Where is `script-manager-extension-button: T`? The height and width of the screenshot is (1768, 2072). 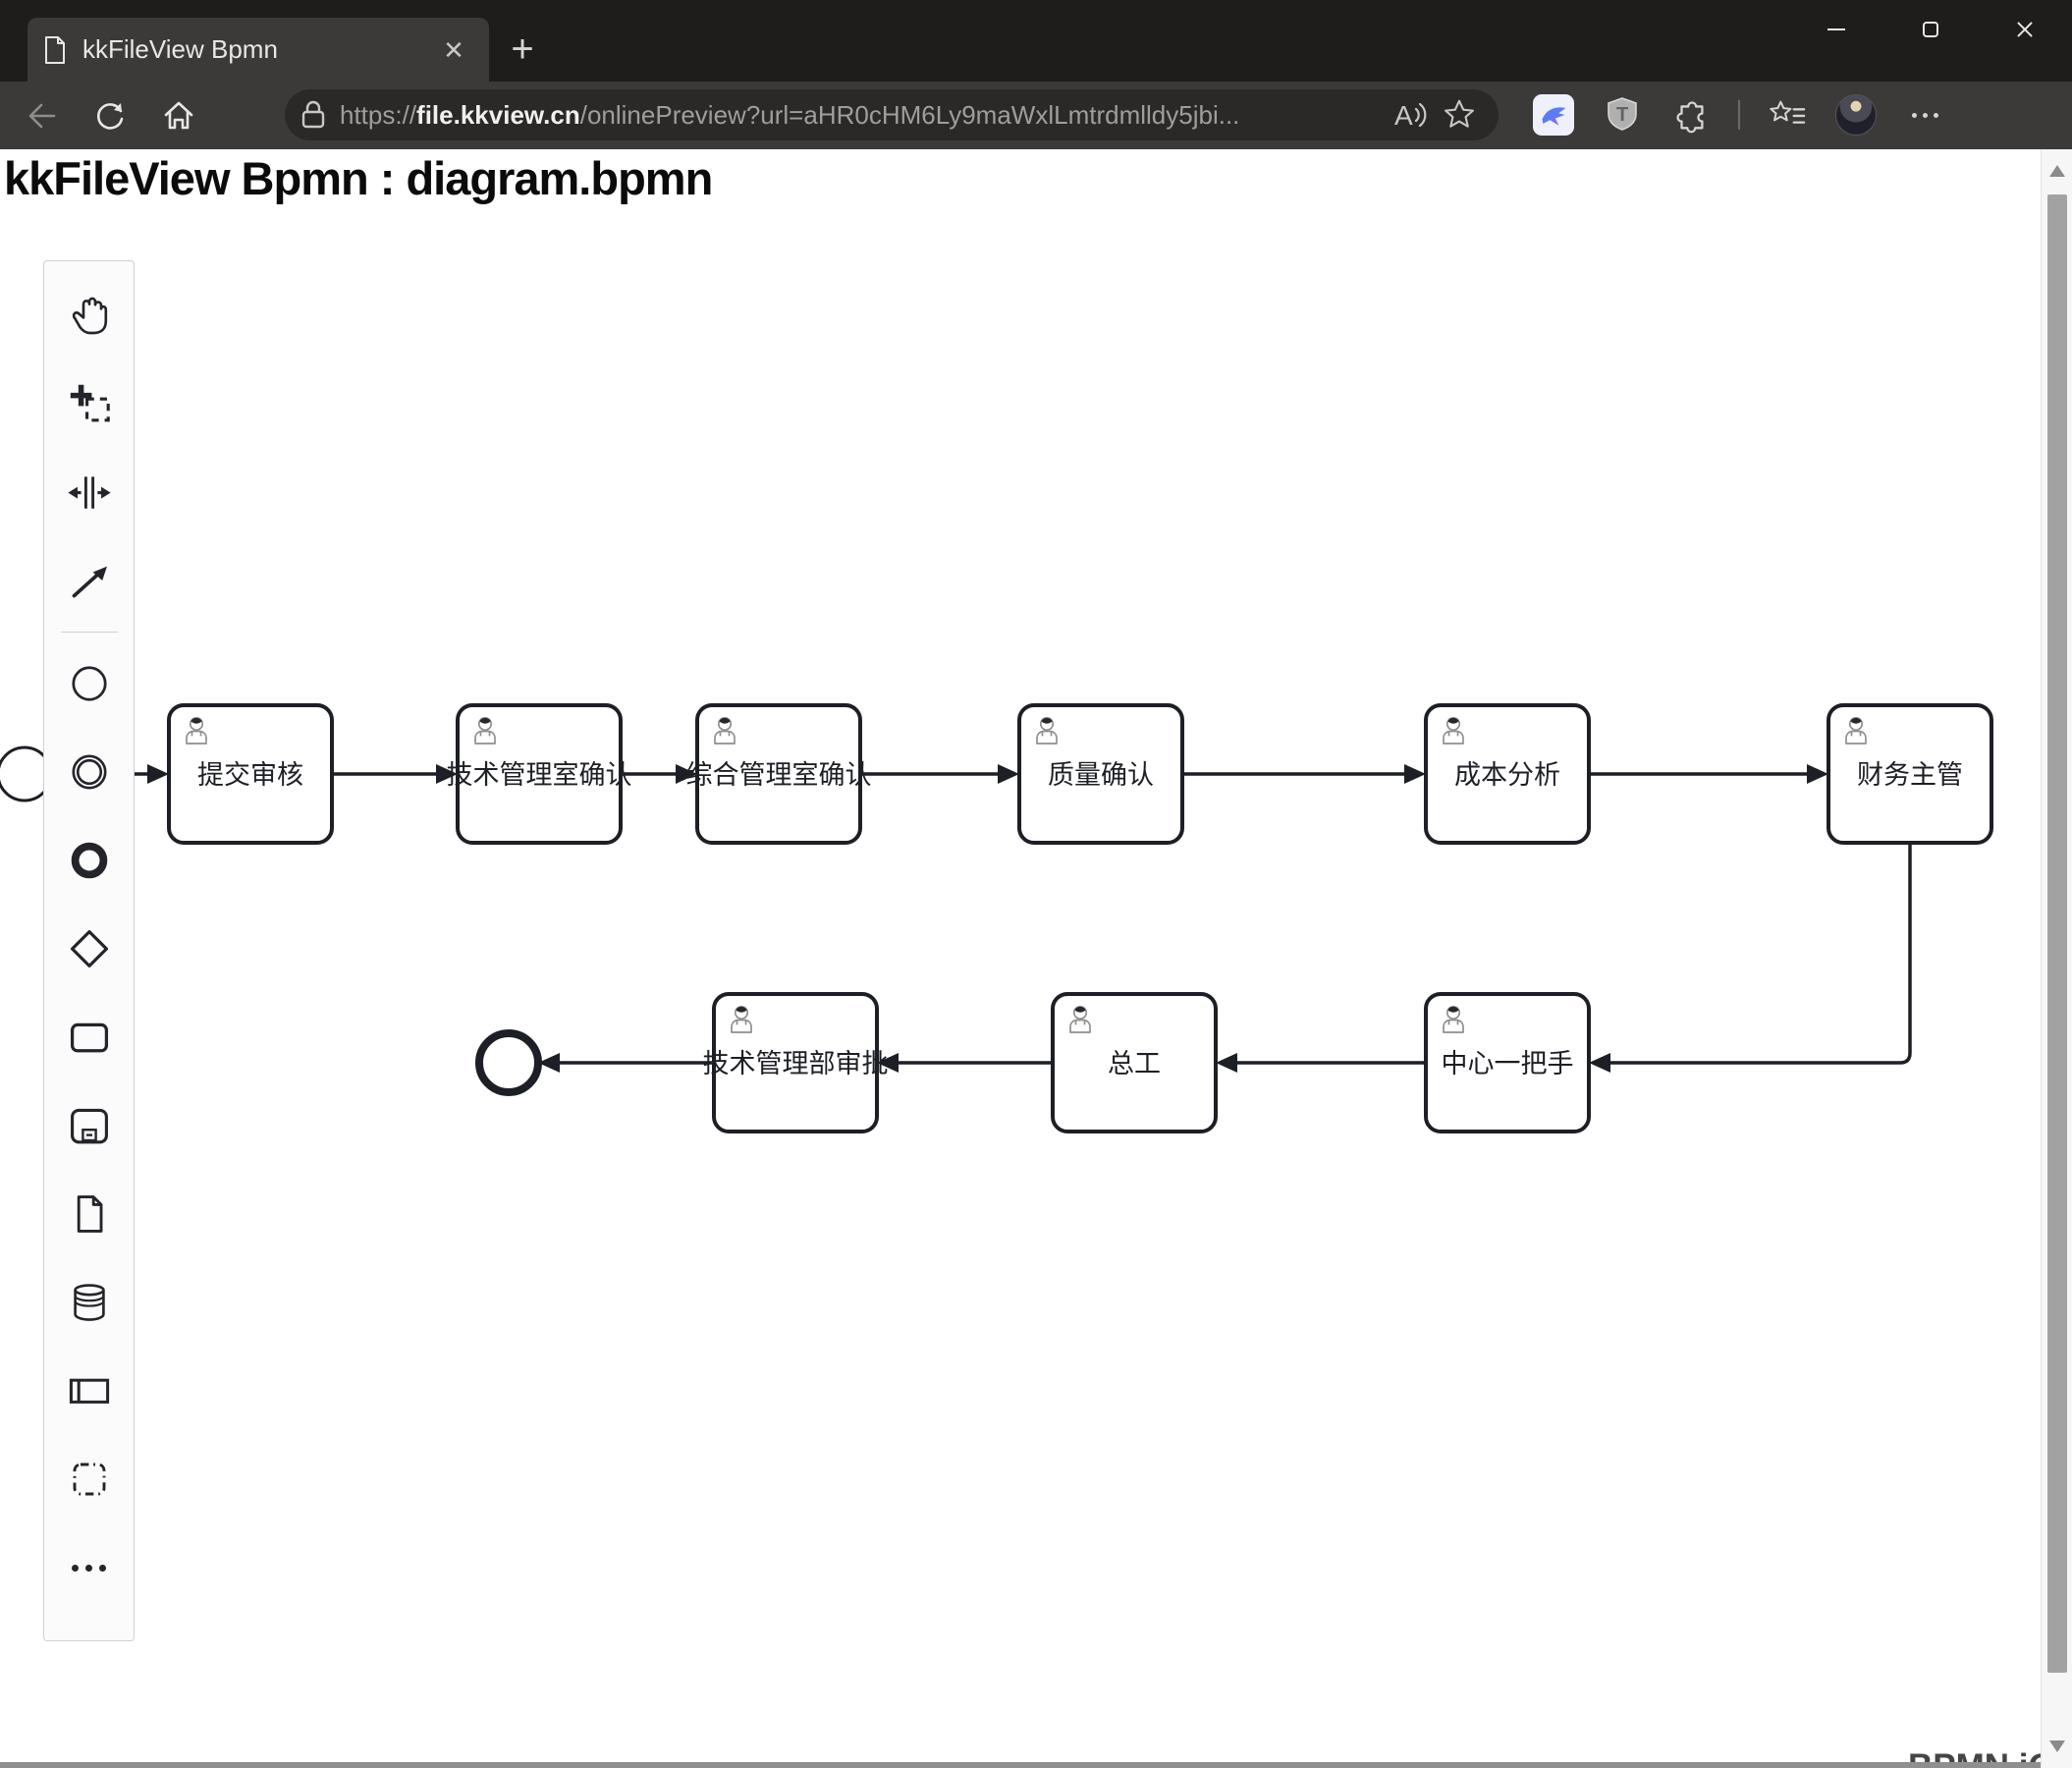
script-manager-extension-button: T is located at coordinates (1623, 115).